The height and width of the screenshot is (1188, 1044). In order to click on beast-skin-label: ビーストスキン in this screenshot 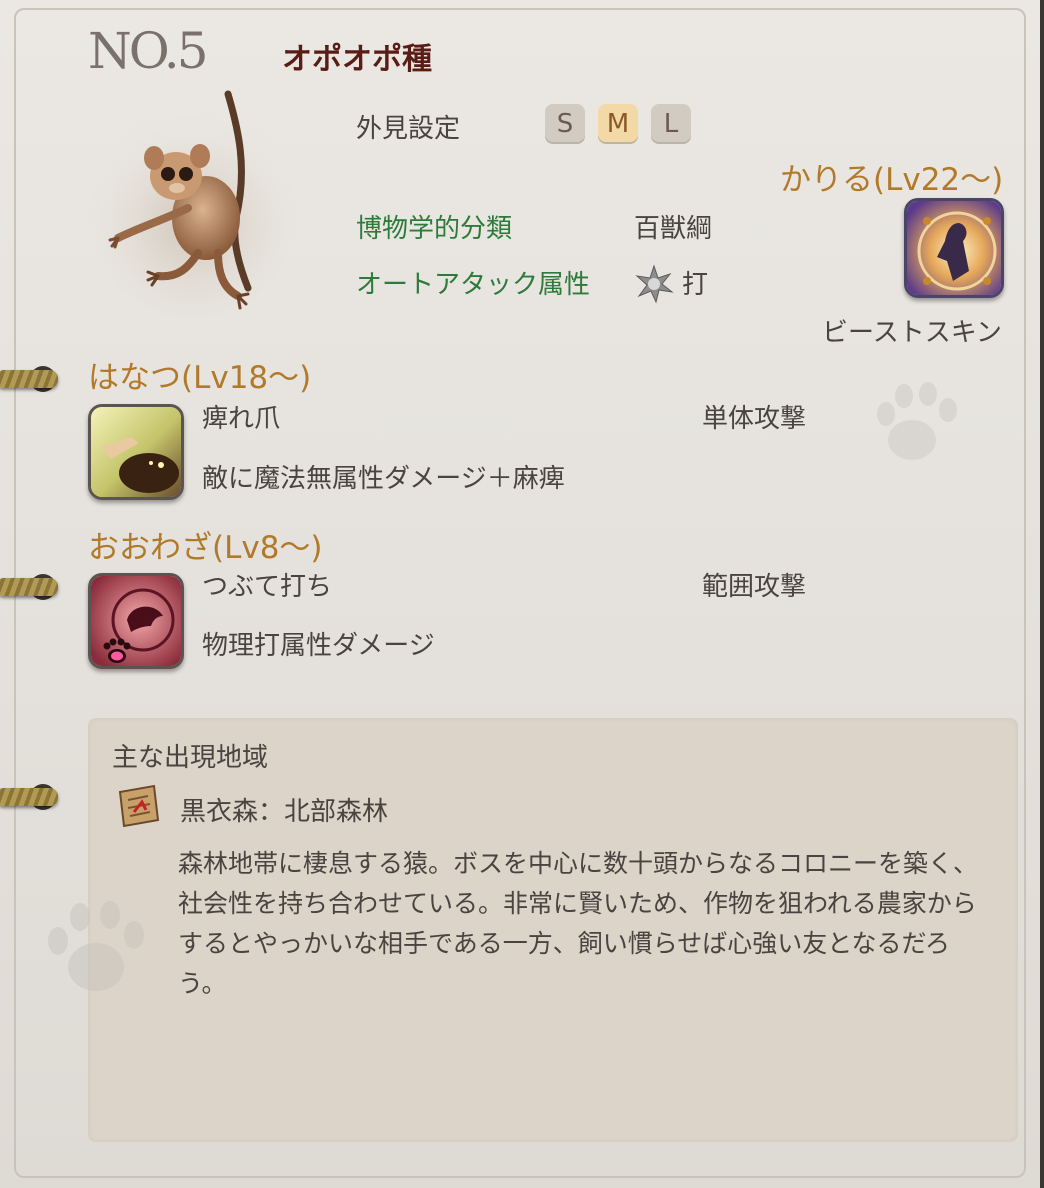, I will do `click(912, 333)`.